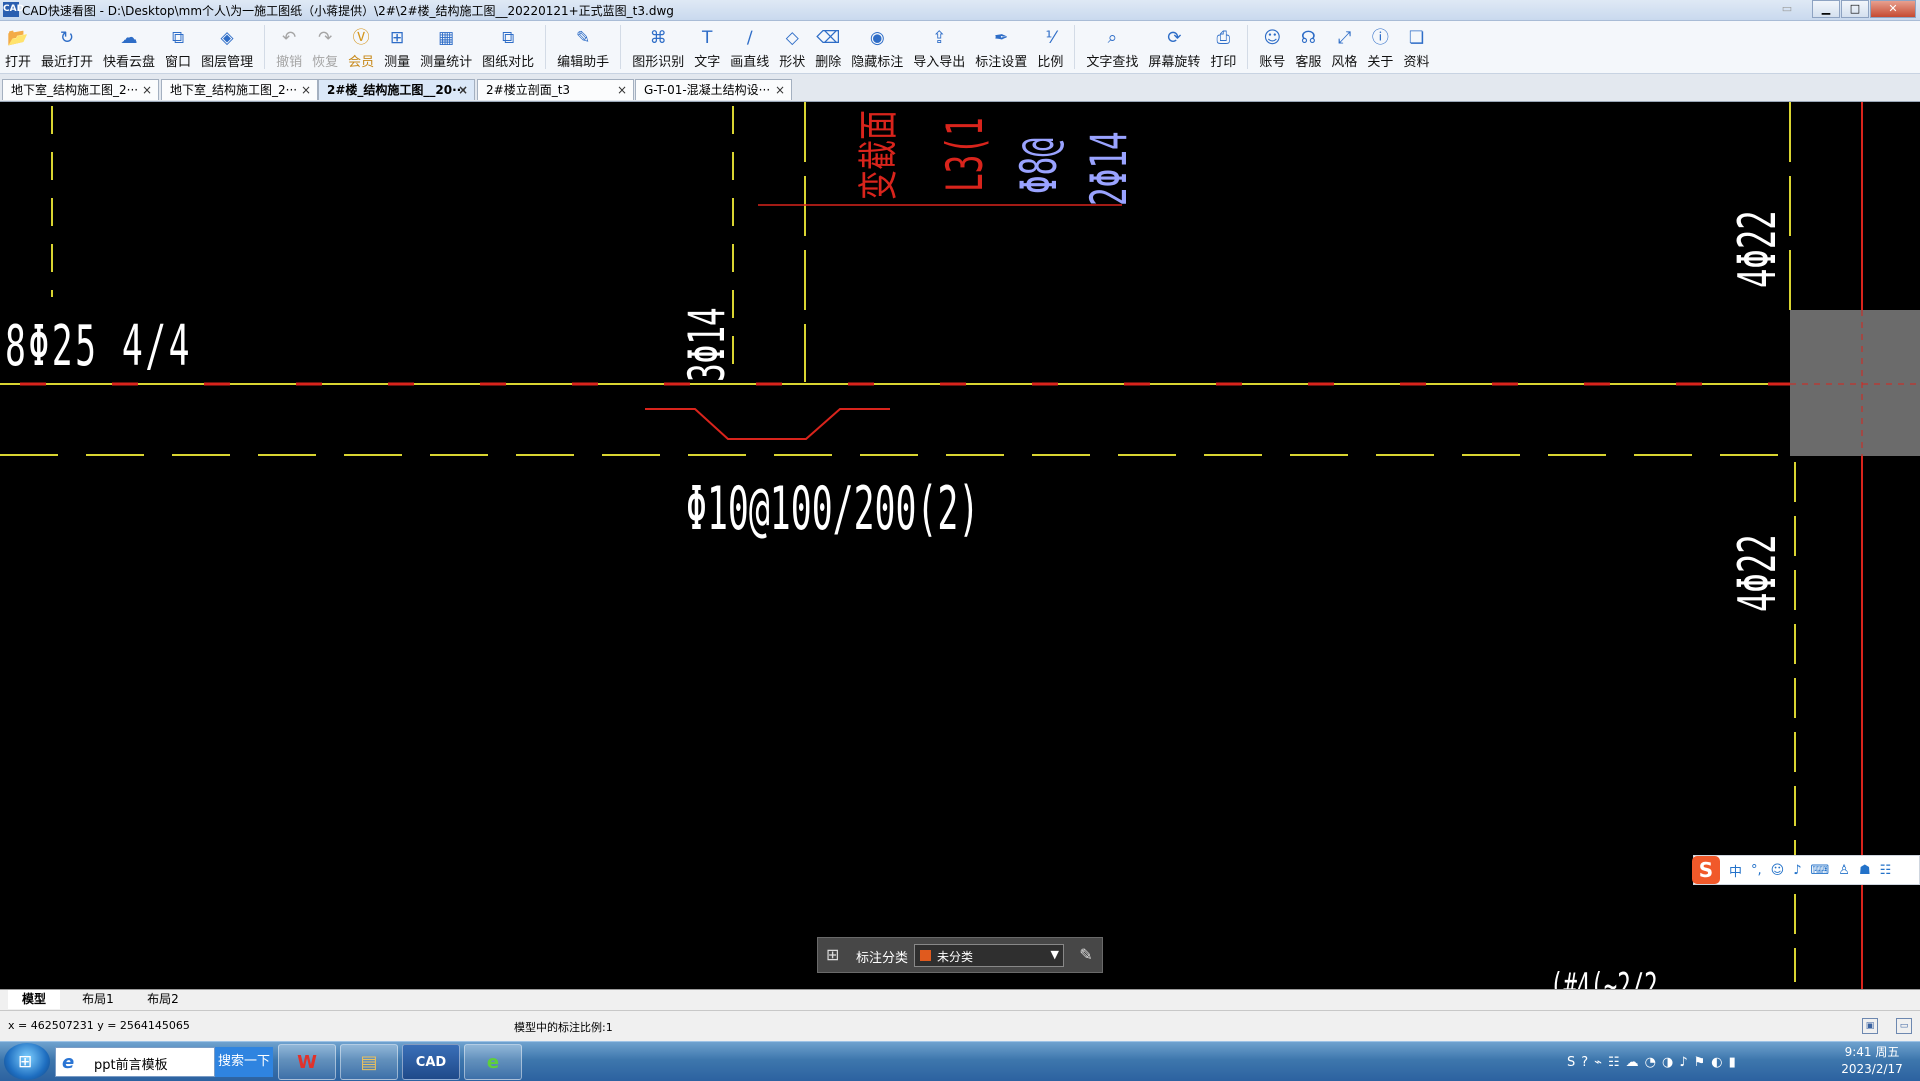 The image size is (1920, 1081). Describe the element at coordinates (621, 47) in the screenshot. I see `toolbar-separator` at that location.